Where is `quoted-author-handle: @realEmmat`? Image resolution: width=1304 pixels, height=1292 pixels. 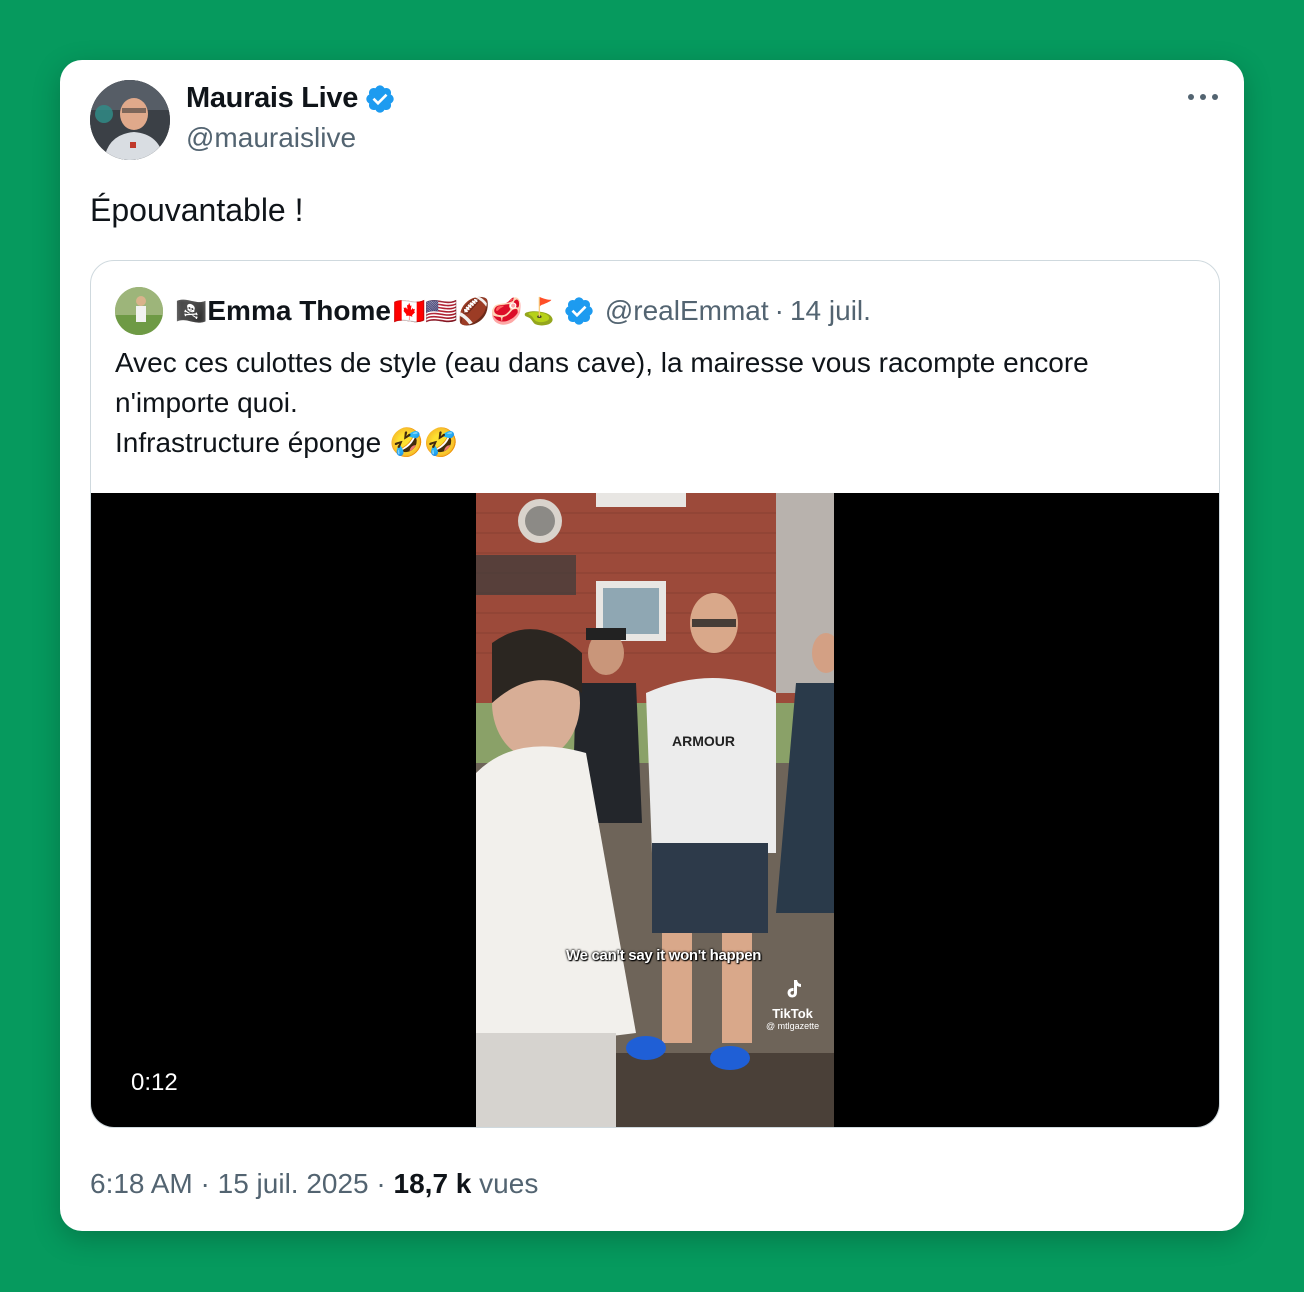
quoted-author-handle: @realEmmat is located at coordinates (687, 311).